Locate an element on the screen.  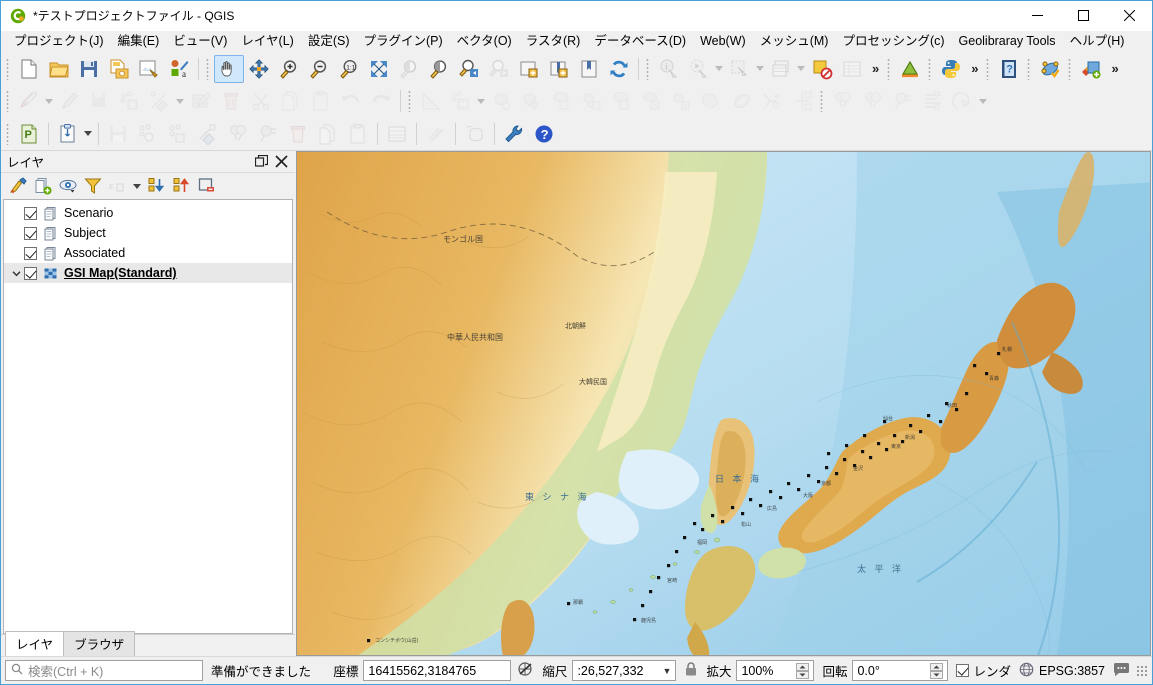
save-project-as-icon is located at coordinates (119, 69).